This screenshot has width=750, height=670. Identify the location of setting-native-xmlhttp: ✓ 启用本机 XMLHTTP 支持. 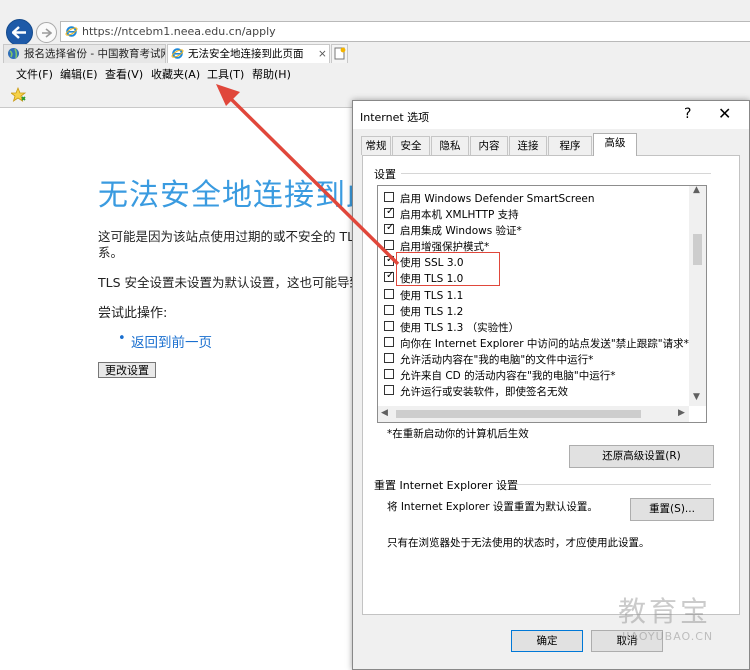
(451, 213).